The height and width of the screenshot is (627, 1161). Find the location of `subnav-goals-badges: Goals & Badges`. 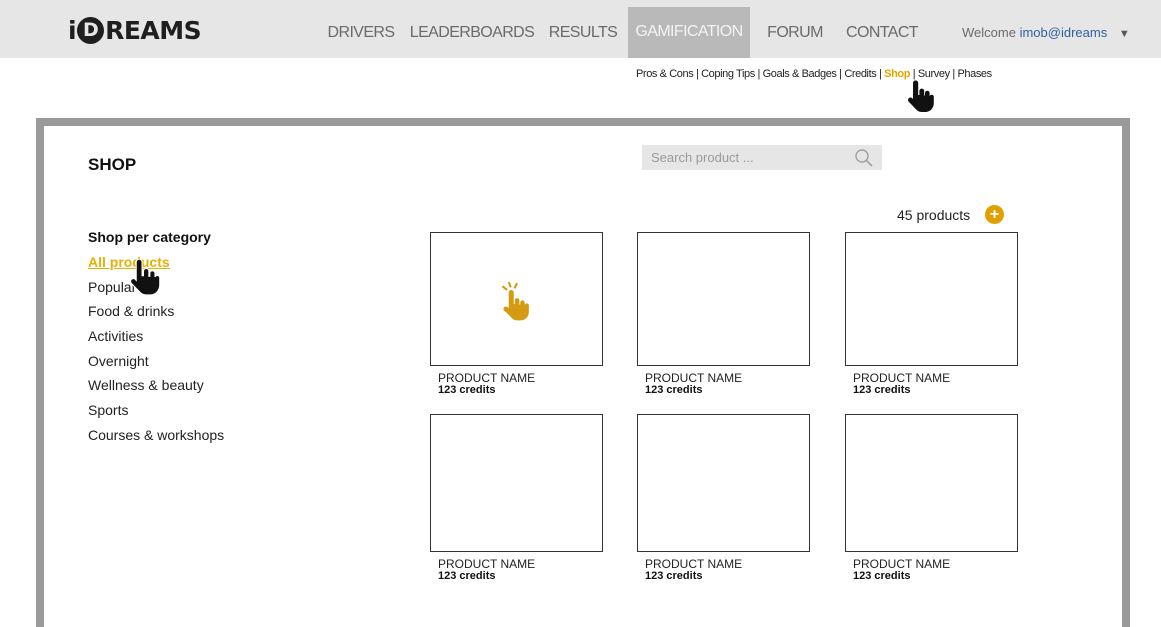

subnav-goals-badges: Goals & Badges is located at coordinates (800, 74).